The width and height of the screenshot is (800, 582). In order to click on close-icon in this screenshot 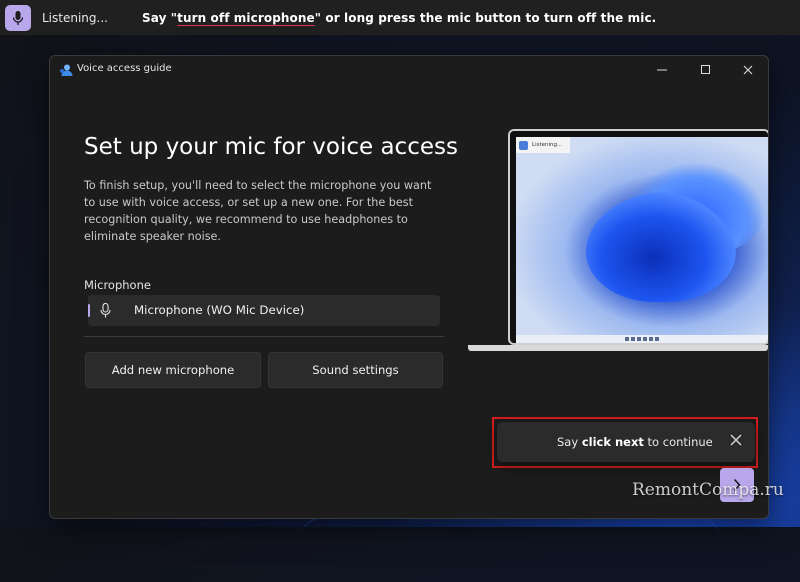, I will do `click(748, 70)`.